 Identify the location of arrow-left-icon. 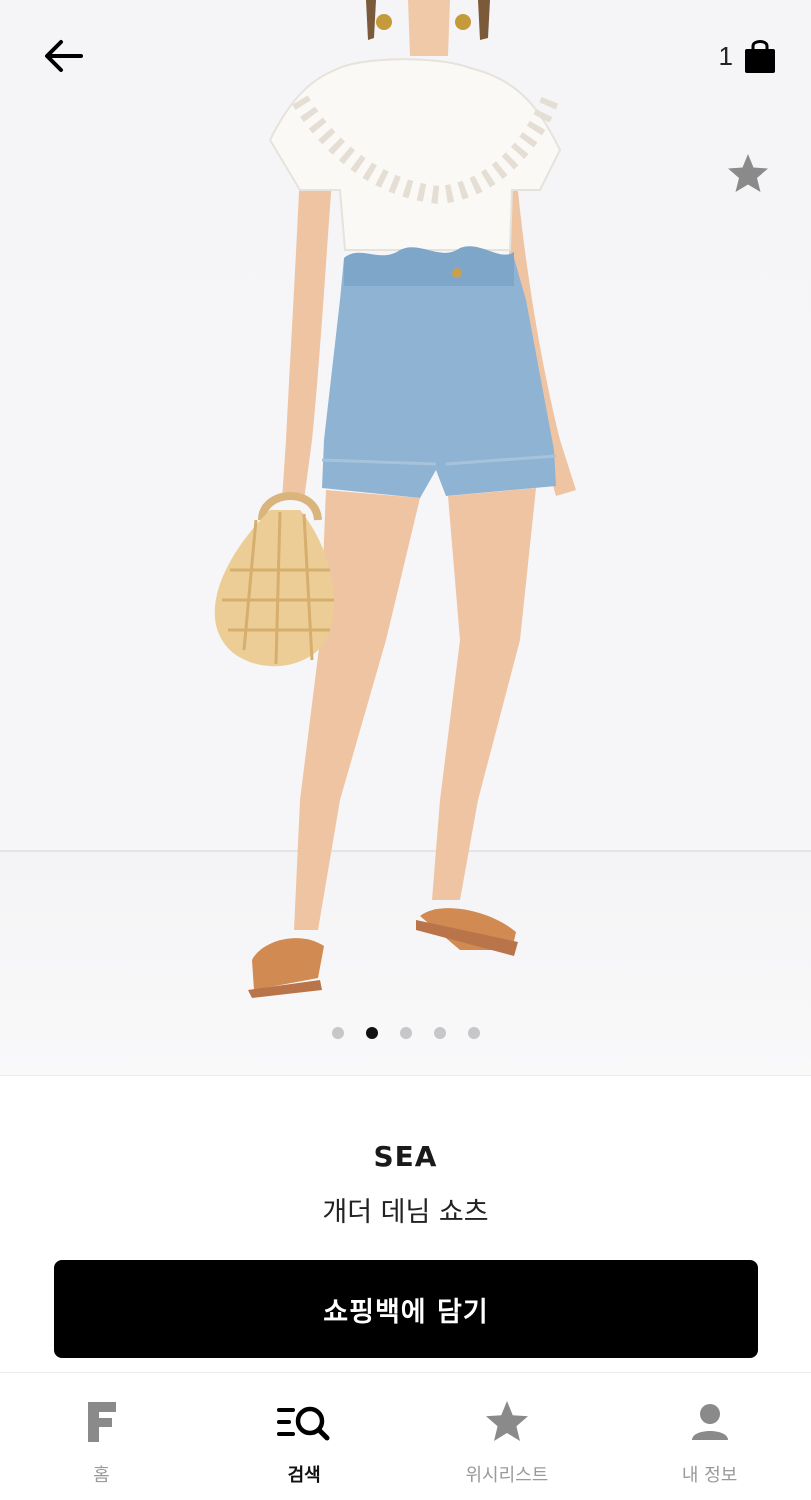
(64, 56).